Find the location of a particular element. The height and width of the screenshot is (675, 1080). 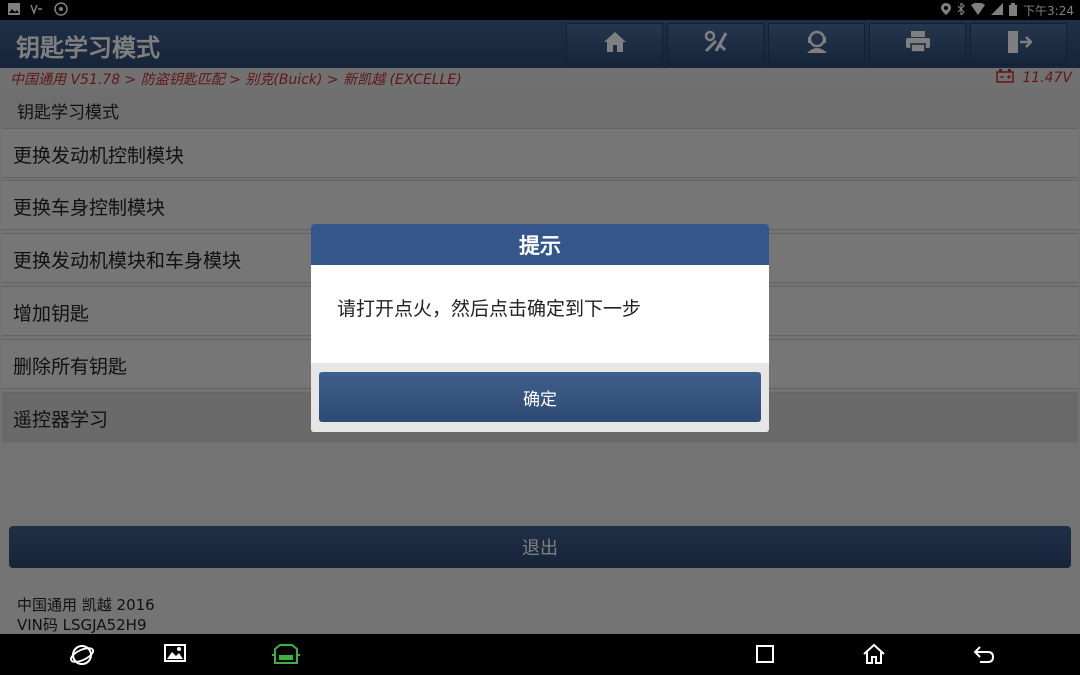

back-icon is located at coordinates (984, 655).